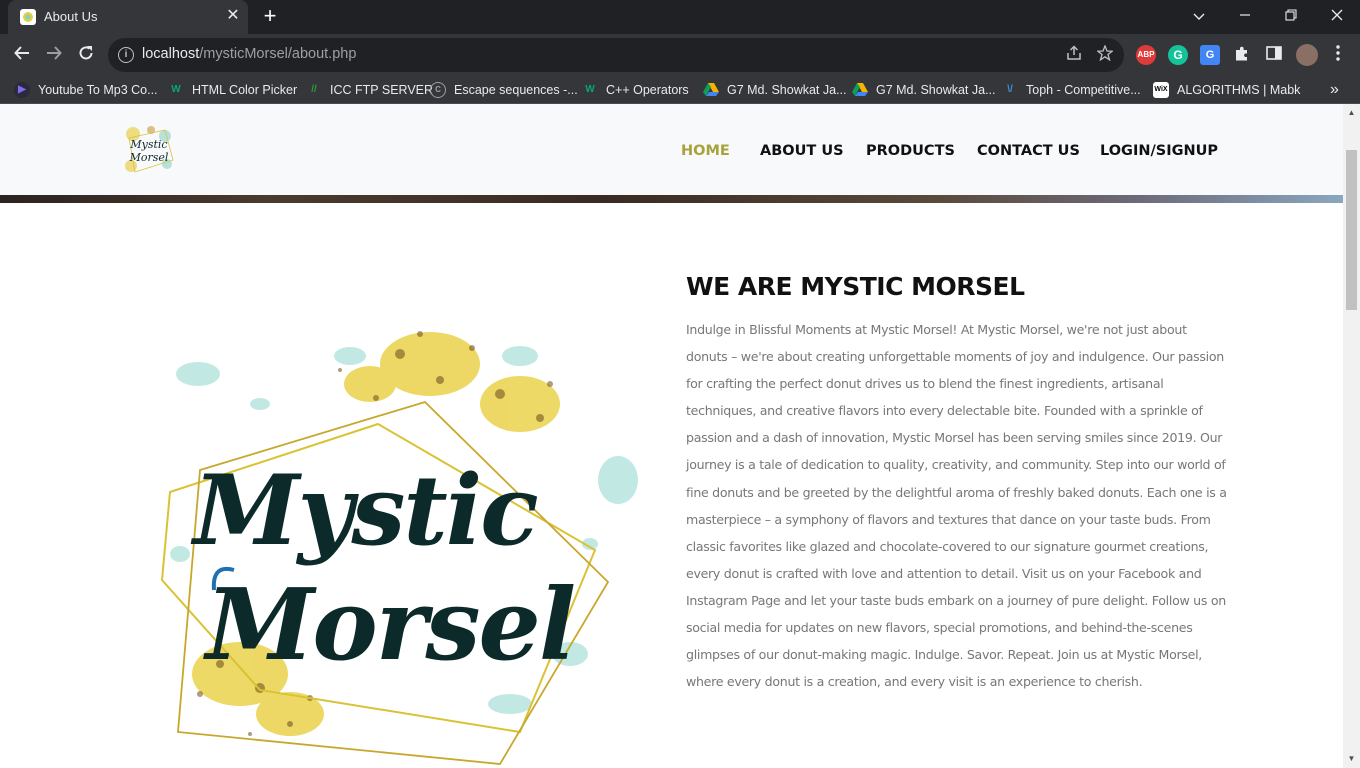 Image resolution: width=1360 pixels, height=768 pixels. I want to click on forward-button, so click(54, 55).